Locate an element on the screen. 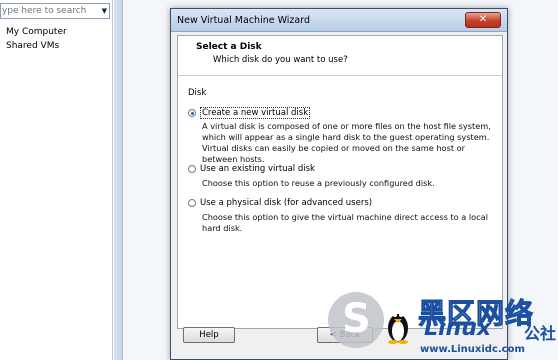  page-title: Select a Disk is located at coordinates (229, 47).